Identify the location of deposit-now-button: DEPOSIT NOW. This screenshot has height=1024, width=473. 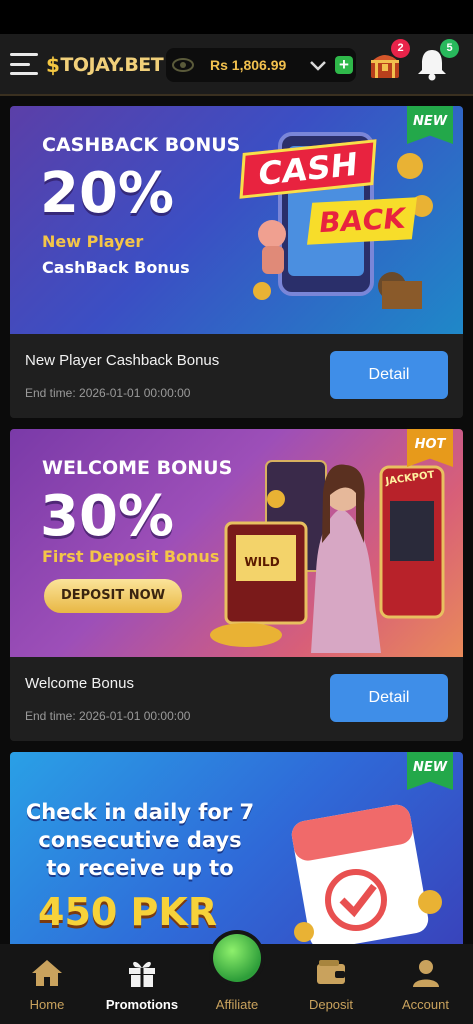
(113, 596).